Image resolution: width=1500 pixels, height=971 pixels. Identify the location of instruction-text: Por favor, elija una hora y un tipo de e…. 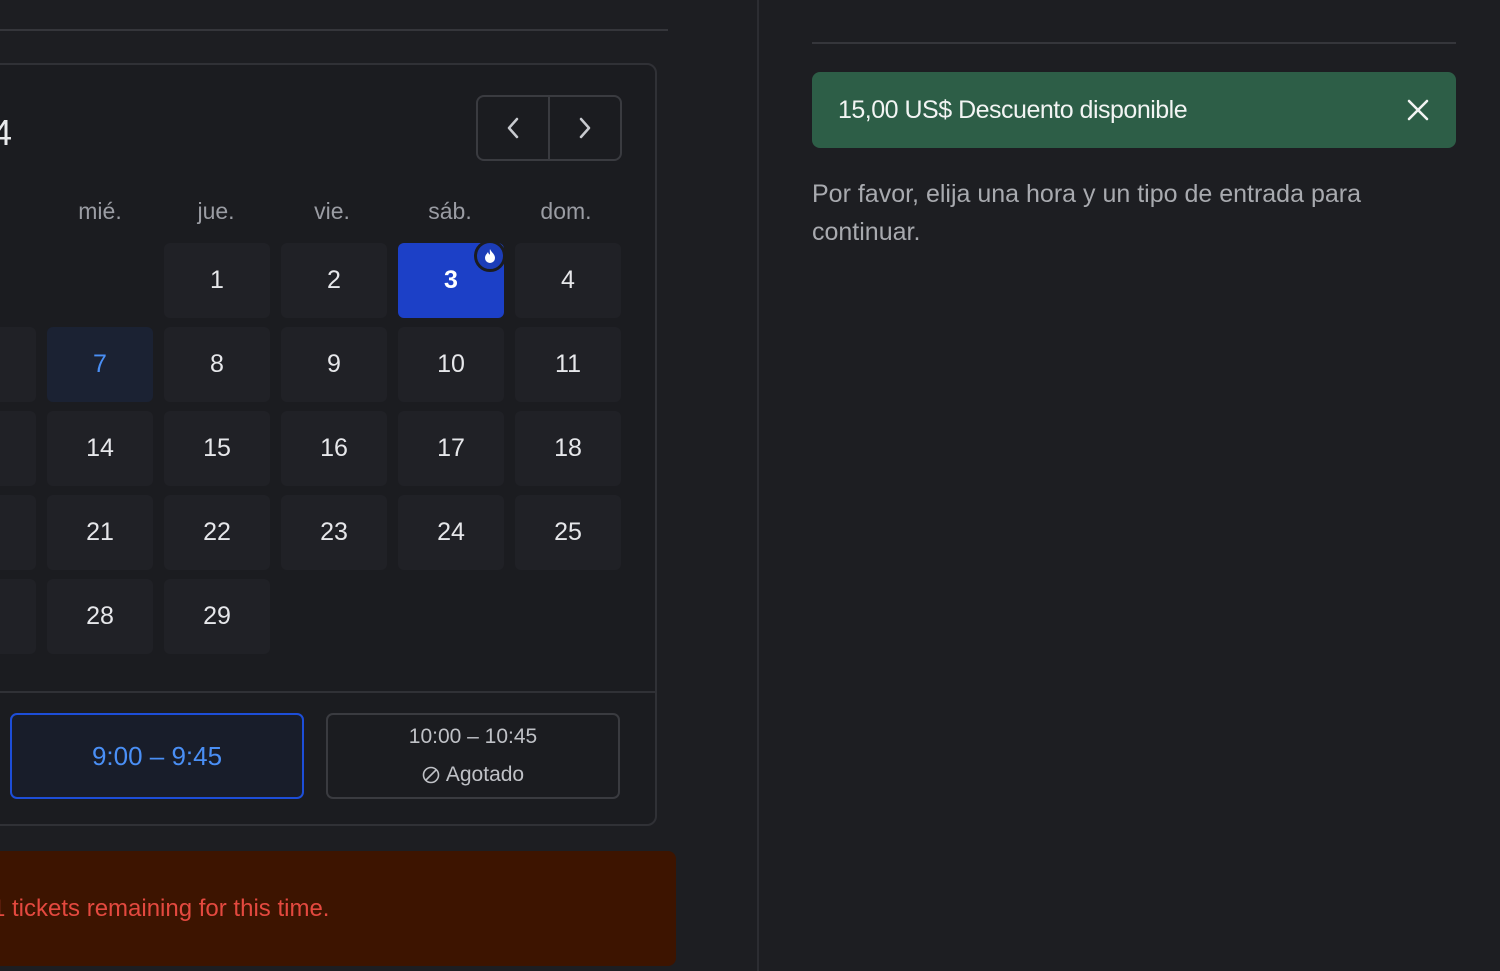
(1086, 213).